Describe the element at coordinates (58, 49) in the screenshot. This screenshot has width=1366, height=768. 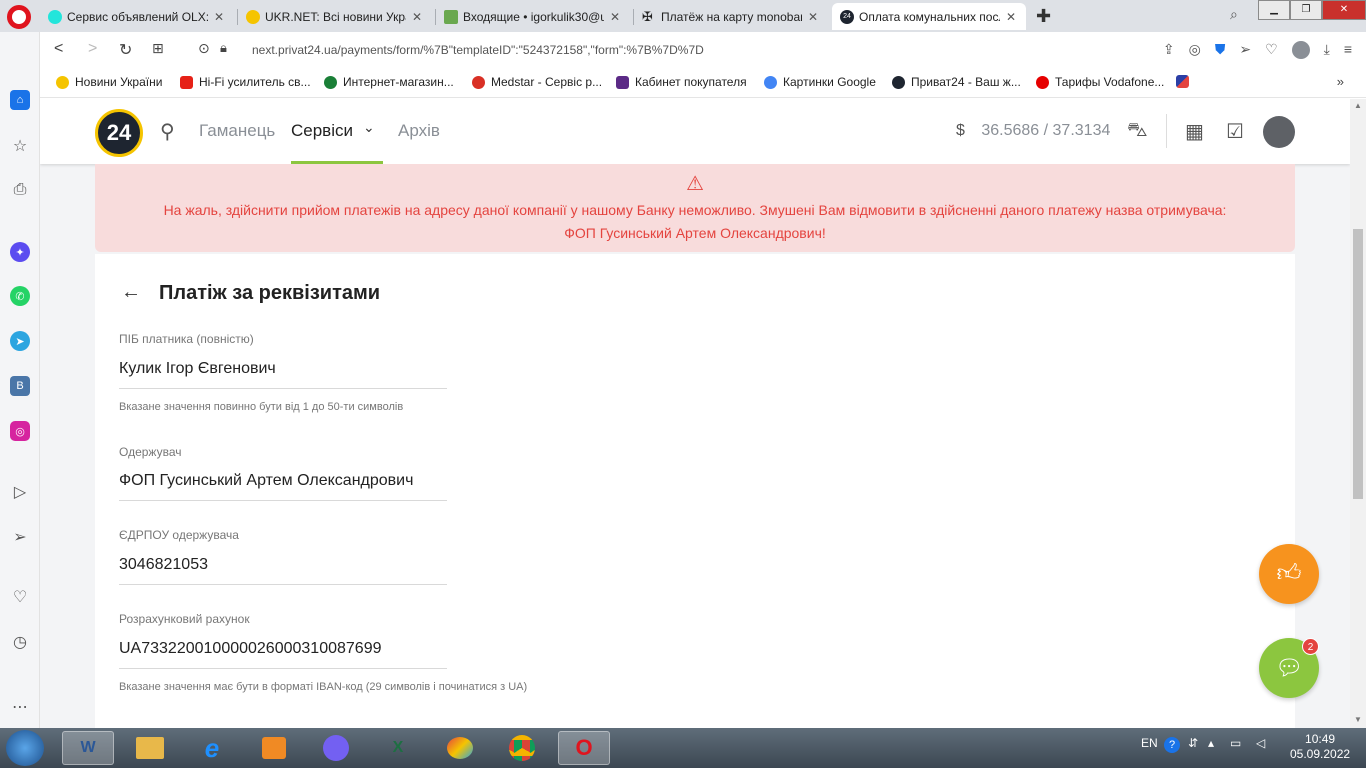
I see `back-icon: <` at that location.